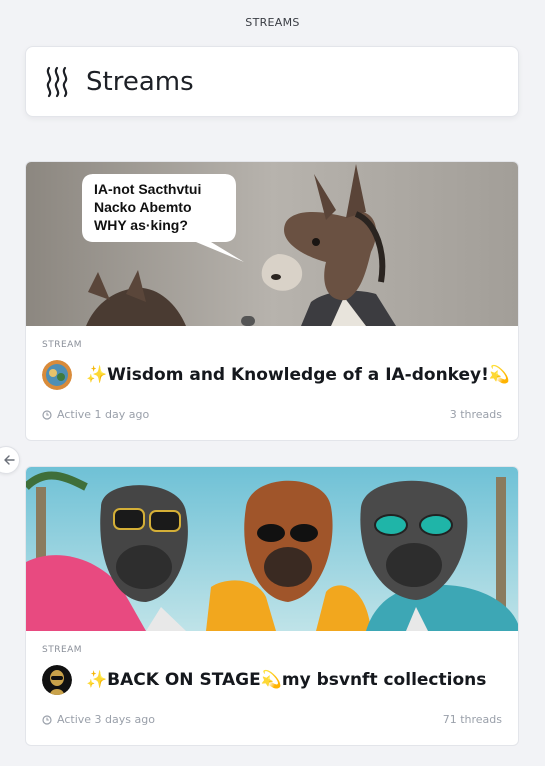  Describe the element at coordinates (286, 680) in the screenshot. I see `stream-title: ✨BACK ON STAGE💫my bsvnft collections` at that location.